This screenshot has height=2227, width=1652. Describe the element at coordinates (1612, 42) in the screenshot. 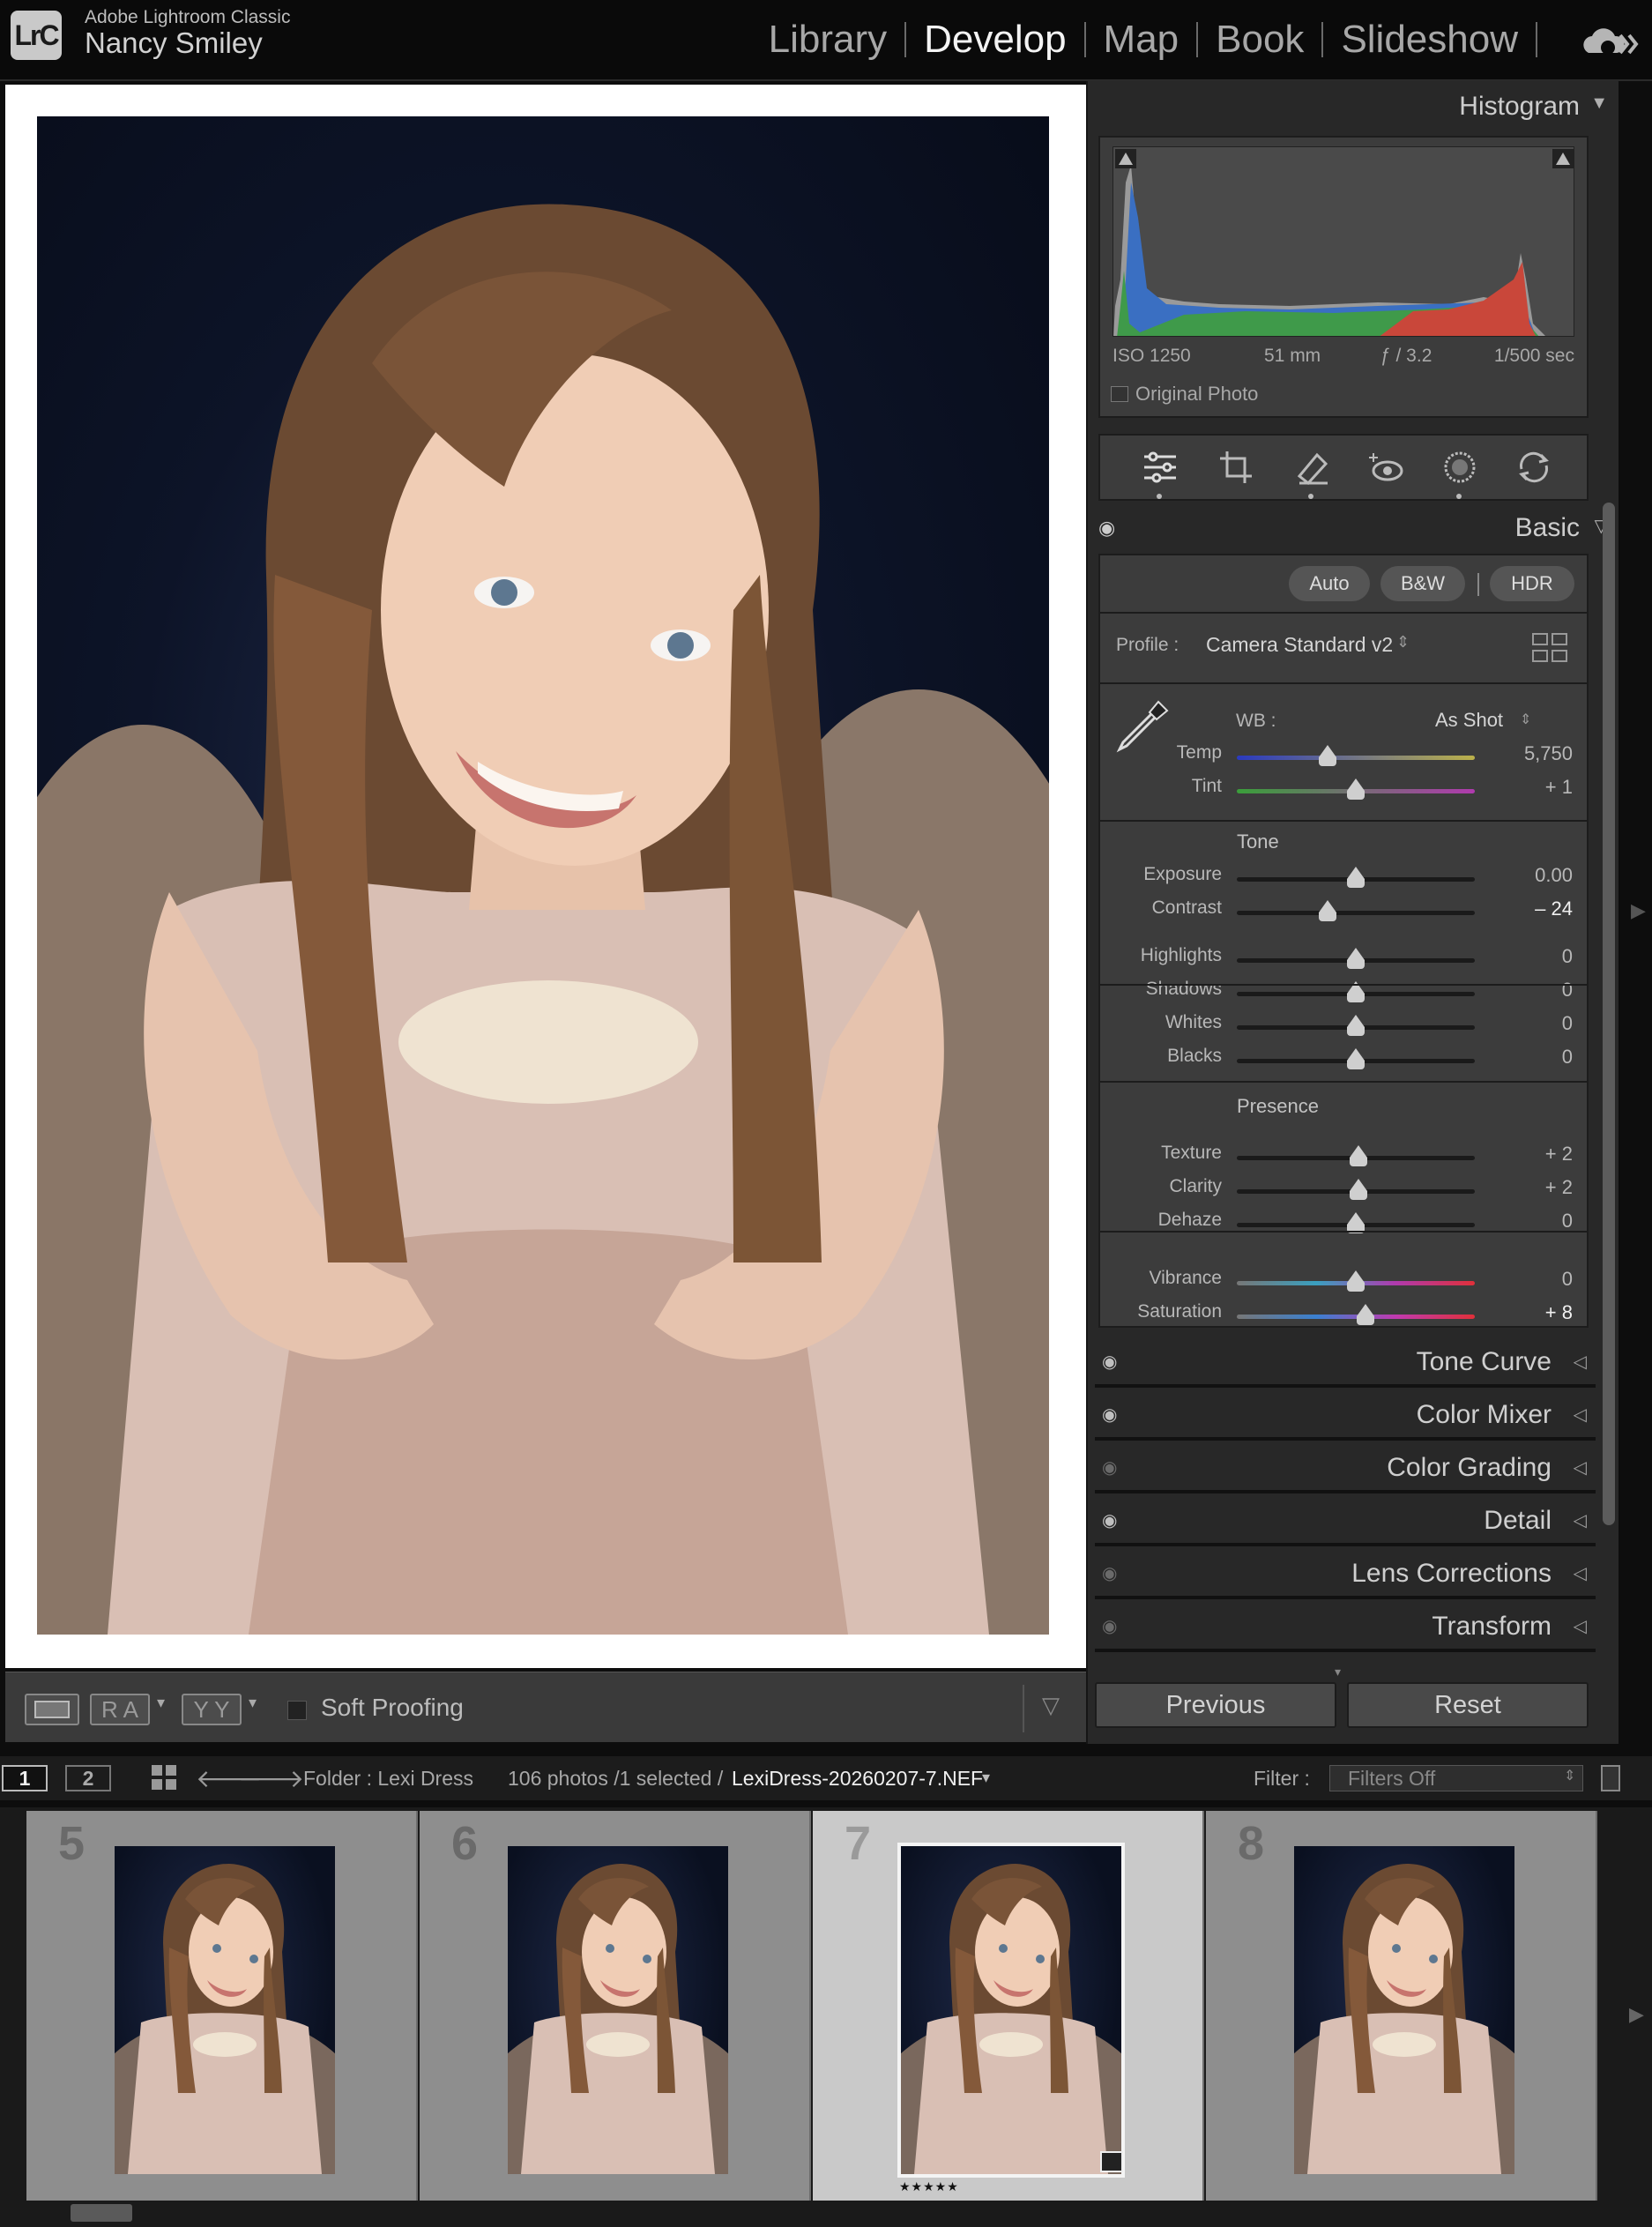

I see `cloud-sync-icon` at that location.